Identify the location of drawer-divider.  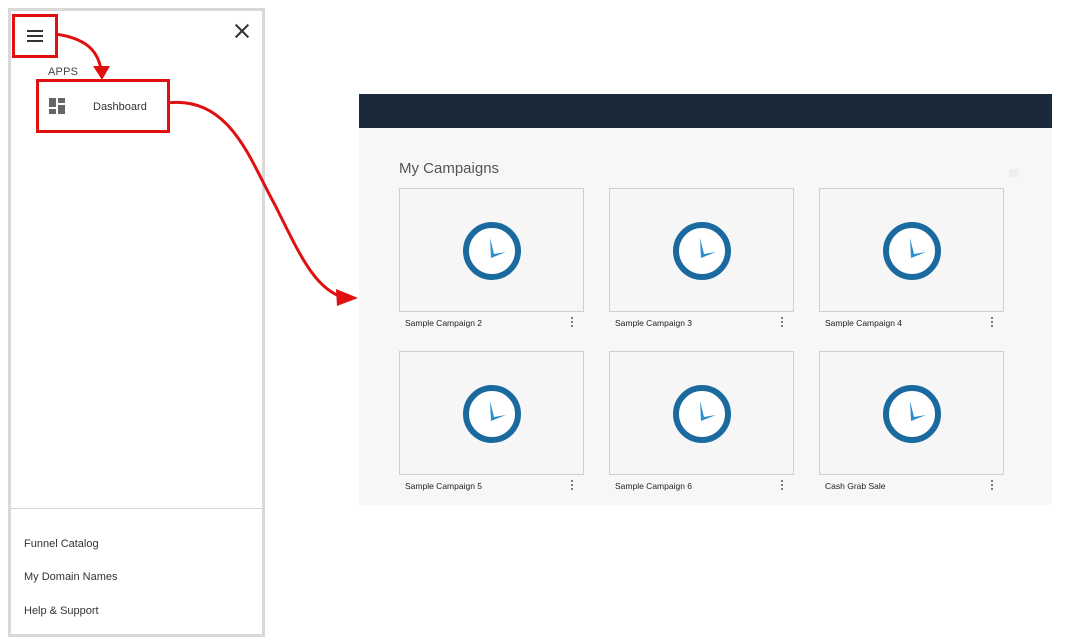
(136, 508).